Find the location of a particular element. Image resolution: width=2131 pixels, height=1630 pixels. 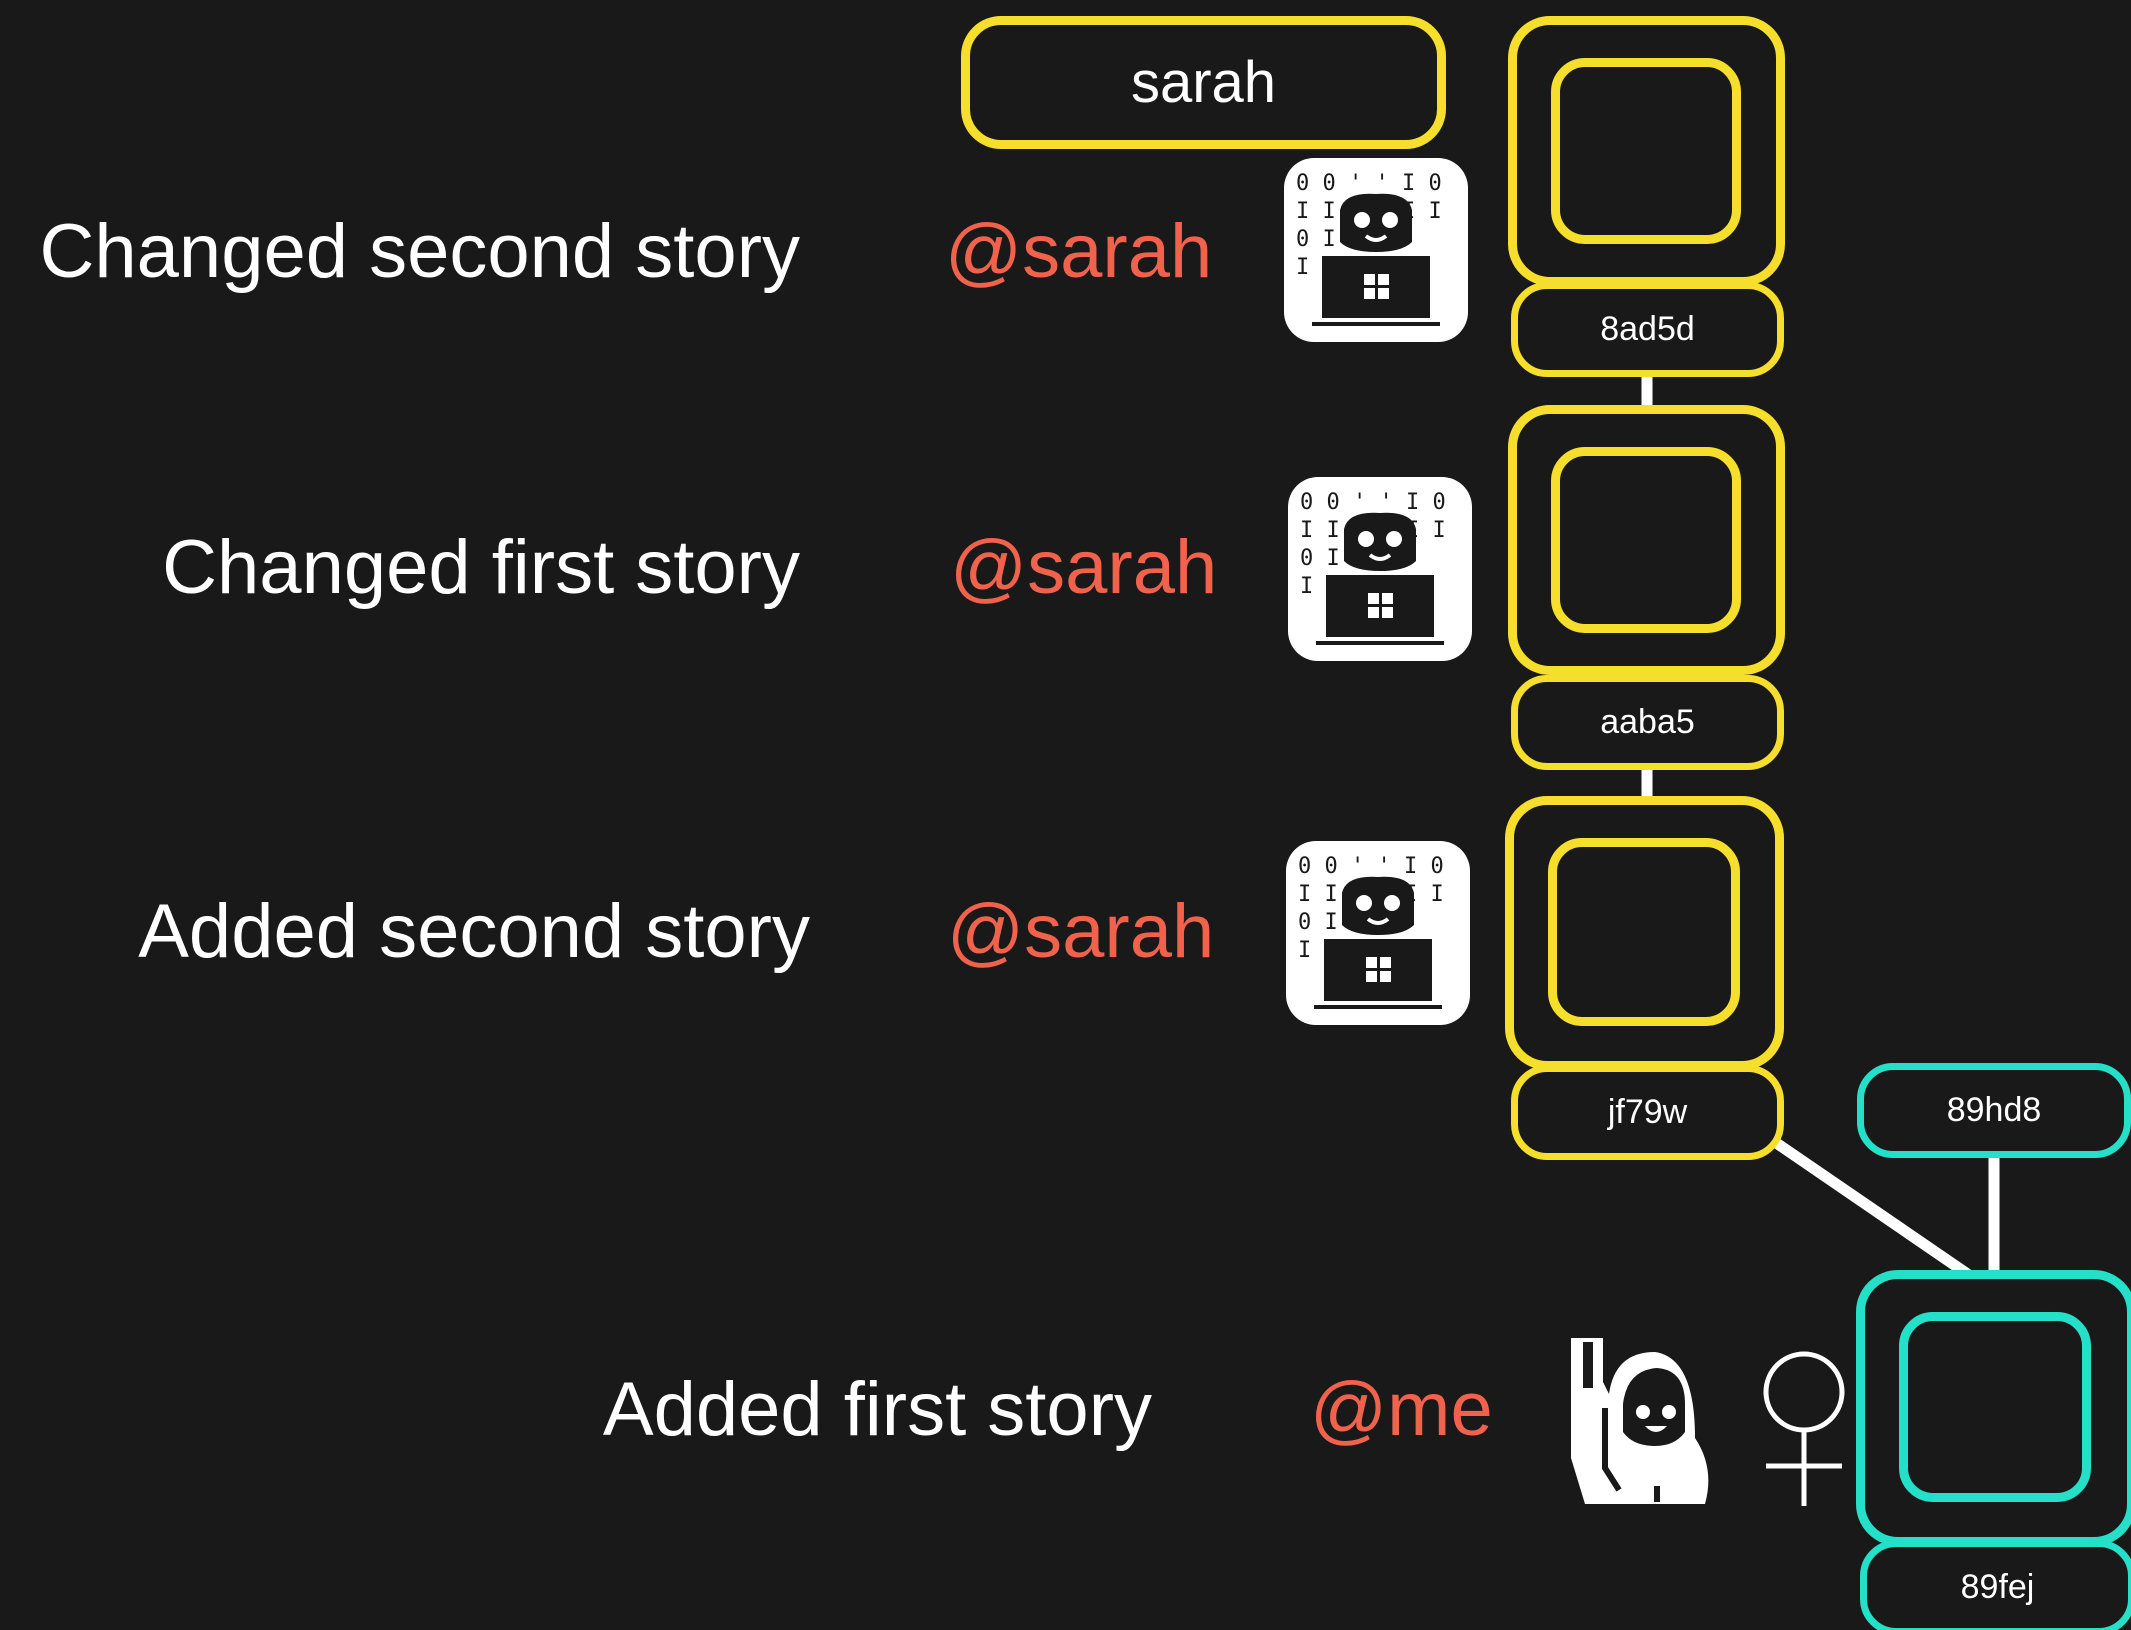

commit-hash-badge: jf79w is located at coordinates (1647, 1112).